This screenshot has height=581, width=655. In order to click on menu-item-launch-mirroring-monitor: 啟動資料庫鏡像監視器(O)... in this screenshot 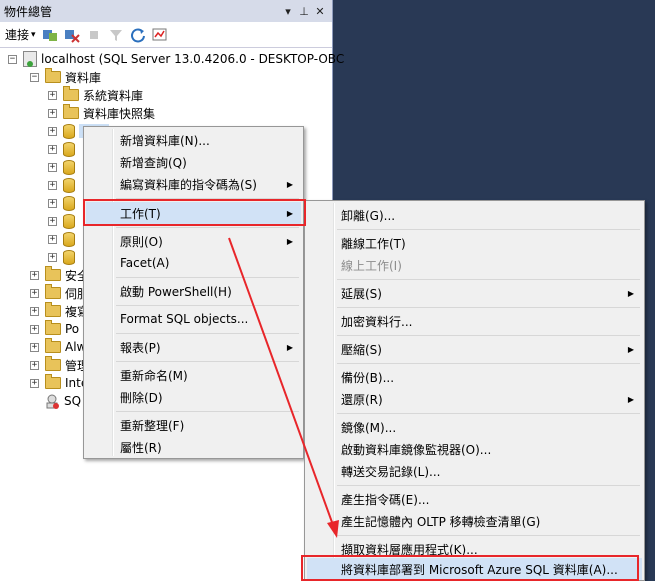, I will do `click(474, 449)`.